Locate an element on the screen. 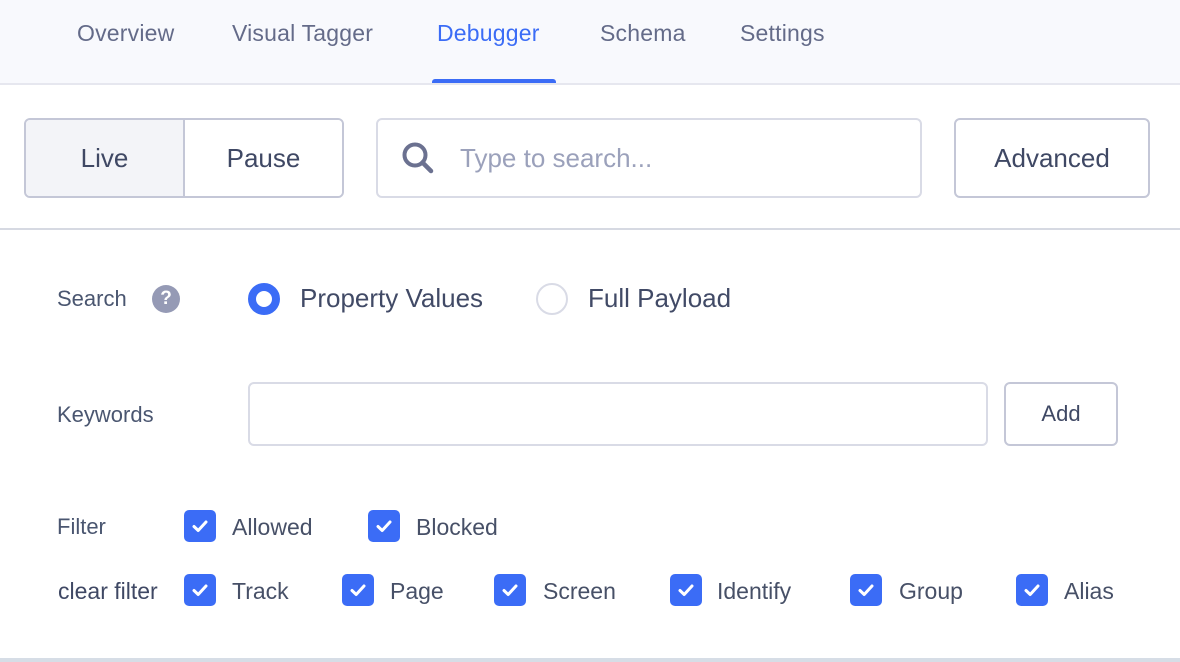 The image size is (1180, 662). checkbox-screen-label: Screen is located at coordinates (579, 591).